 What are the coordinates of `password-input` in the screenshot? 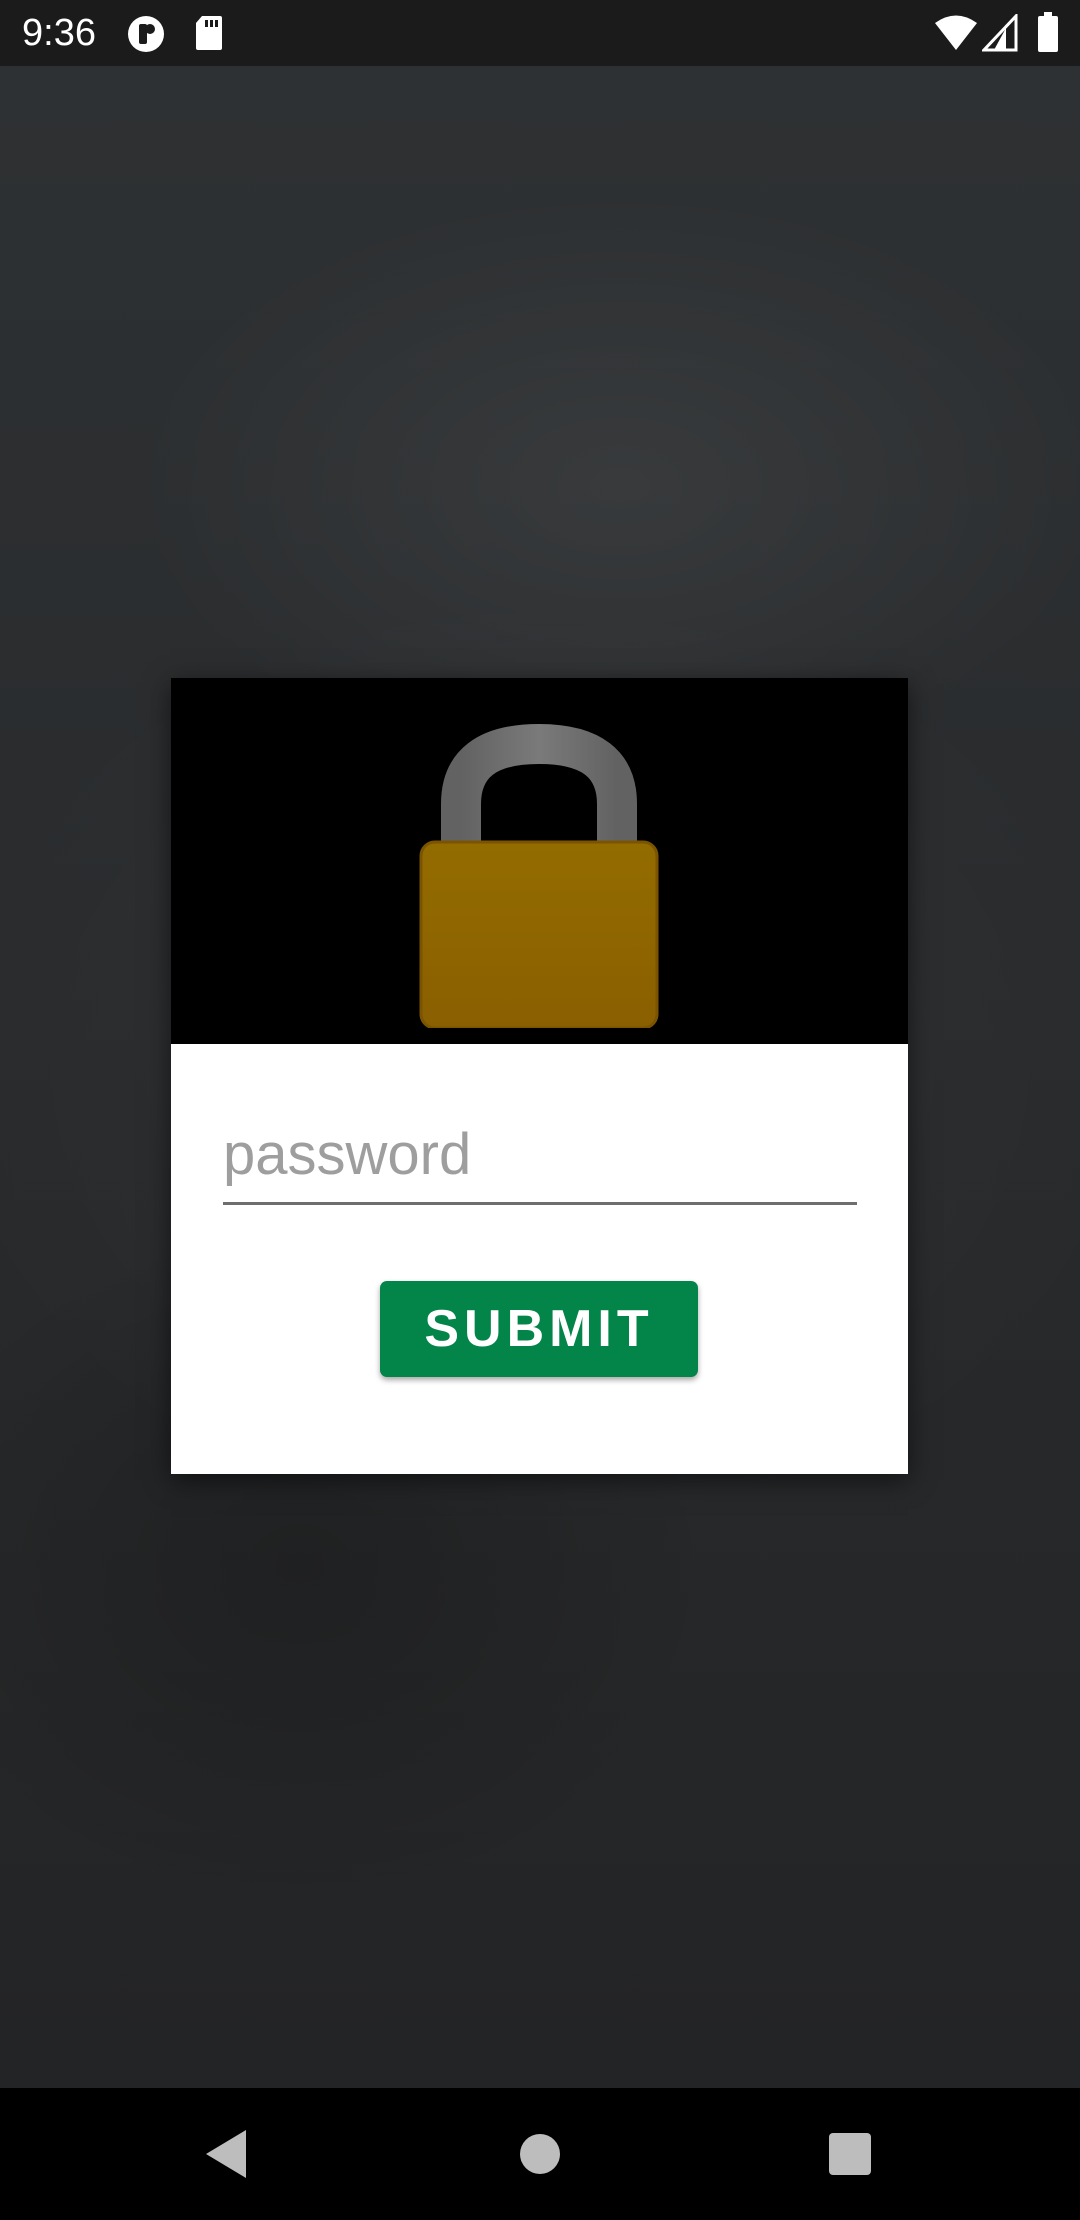 It's located at (540, 1154).